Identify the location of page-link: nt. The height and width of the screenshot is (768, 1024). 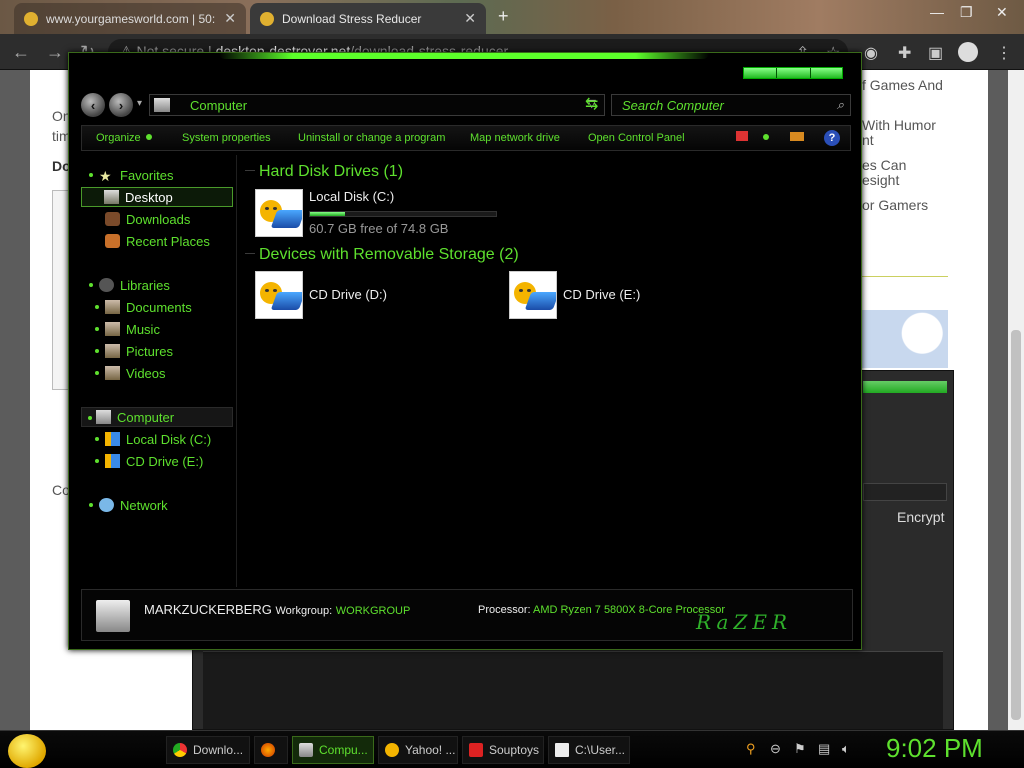
(868, 140).